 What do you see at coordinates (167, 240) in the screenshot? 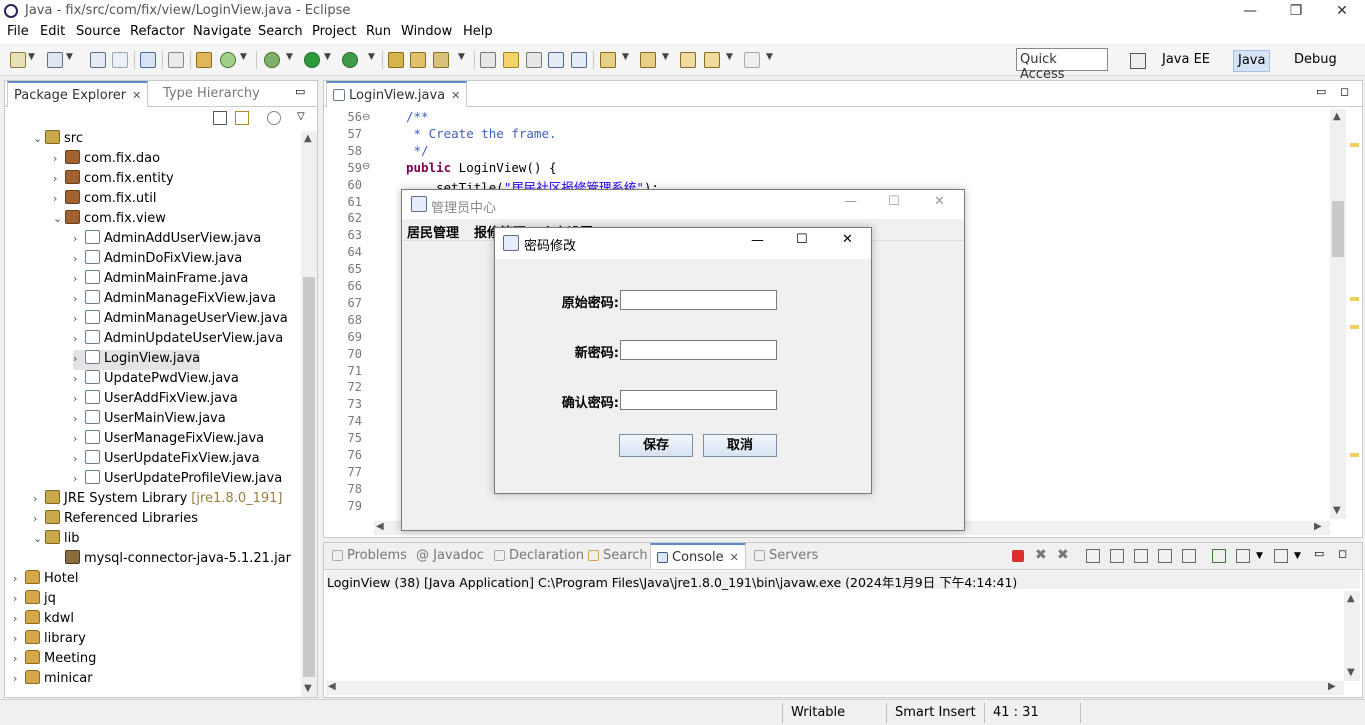
I see `tree-item: › AdminAddUserView.java` at bounding box center [167, 240].